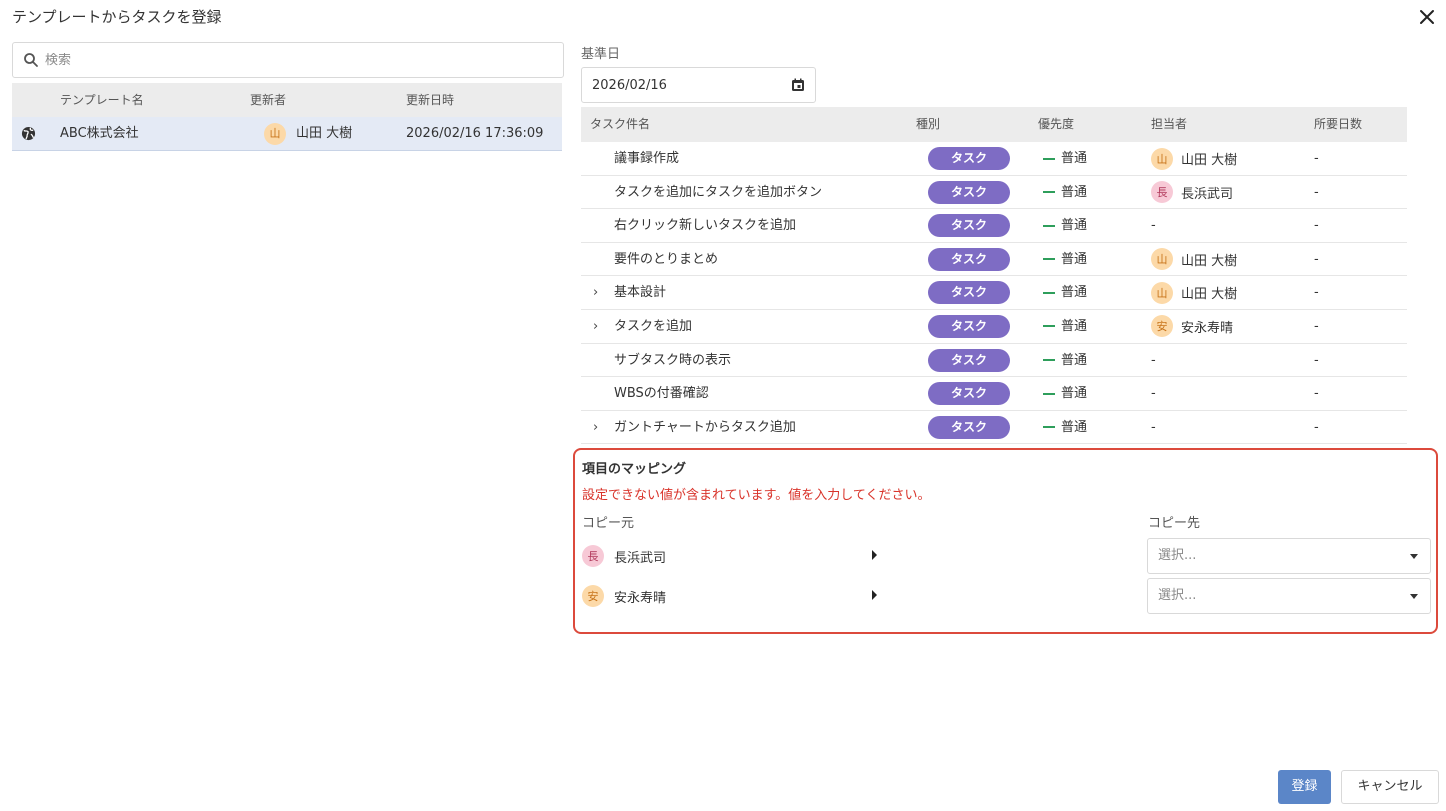  What do you see at coordinates (1390, 787) in the screenshot?
I see `cancel-button: キャンセル` at bounding box center [1390, 787].